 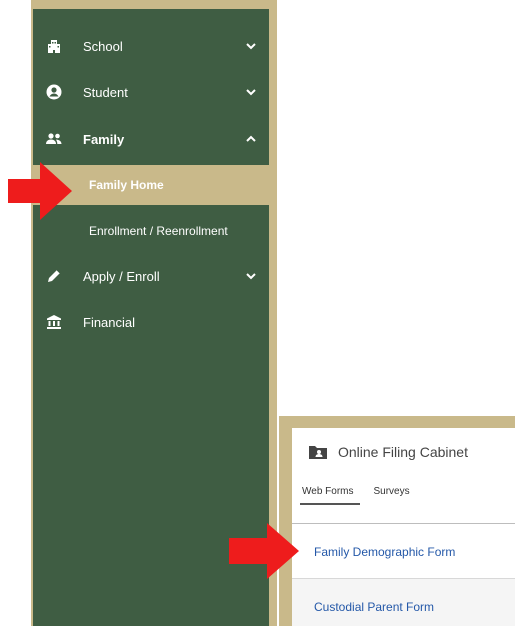 I want to click on tab-divider, so click(x=403, y=523).